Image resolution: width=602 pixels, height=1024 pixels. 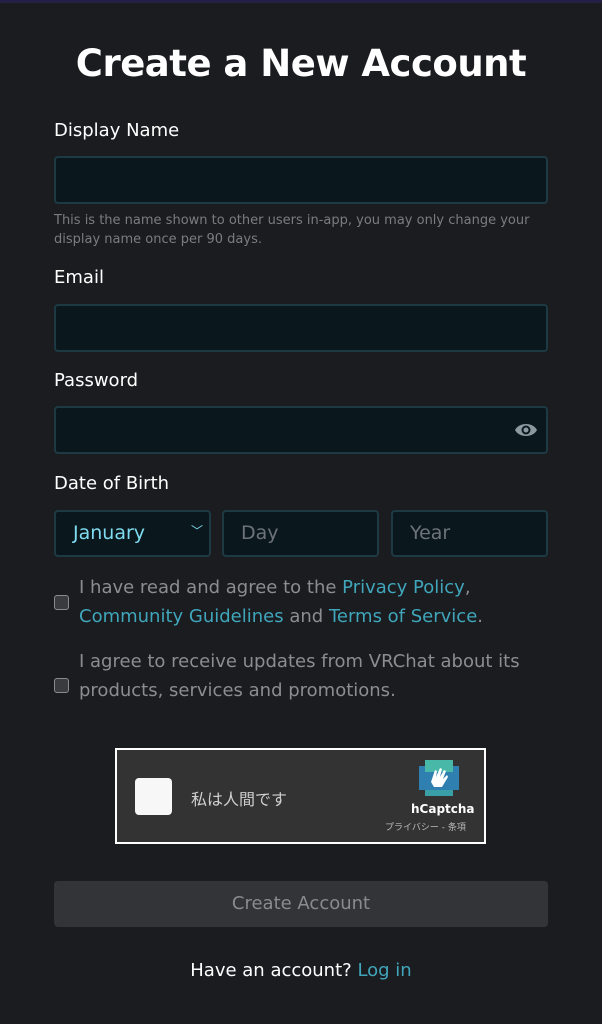 I want to click on login-link: Log in, so click(x=384, y=970).